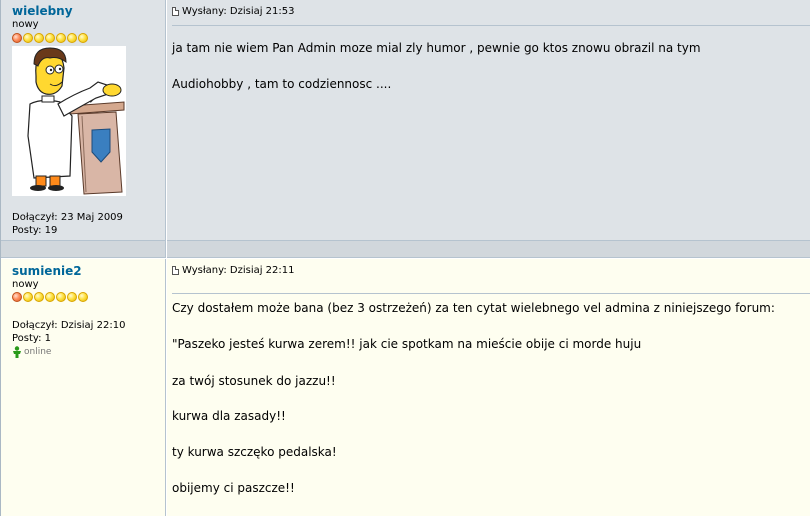 Image resolution: width=810 pixels, height=516 pixels. Describe the element at coordinates (254, 452) in the screenshot. I see `post-text-line: ty kurwa szczęko pedalska!` at that location.